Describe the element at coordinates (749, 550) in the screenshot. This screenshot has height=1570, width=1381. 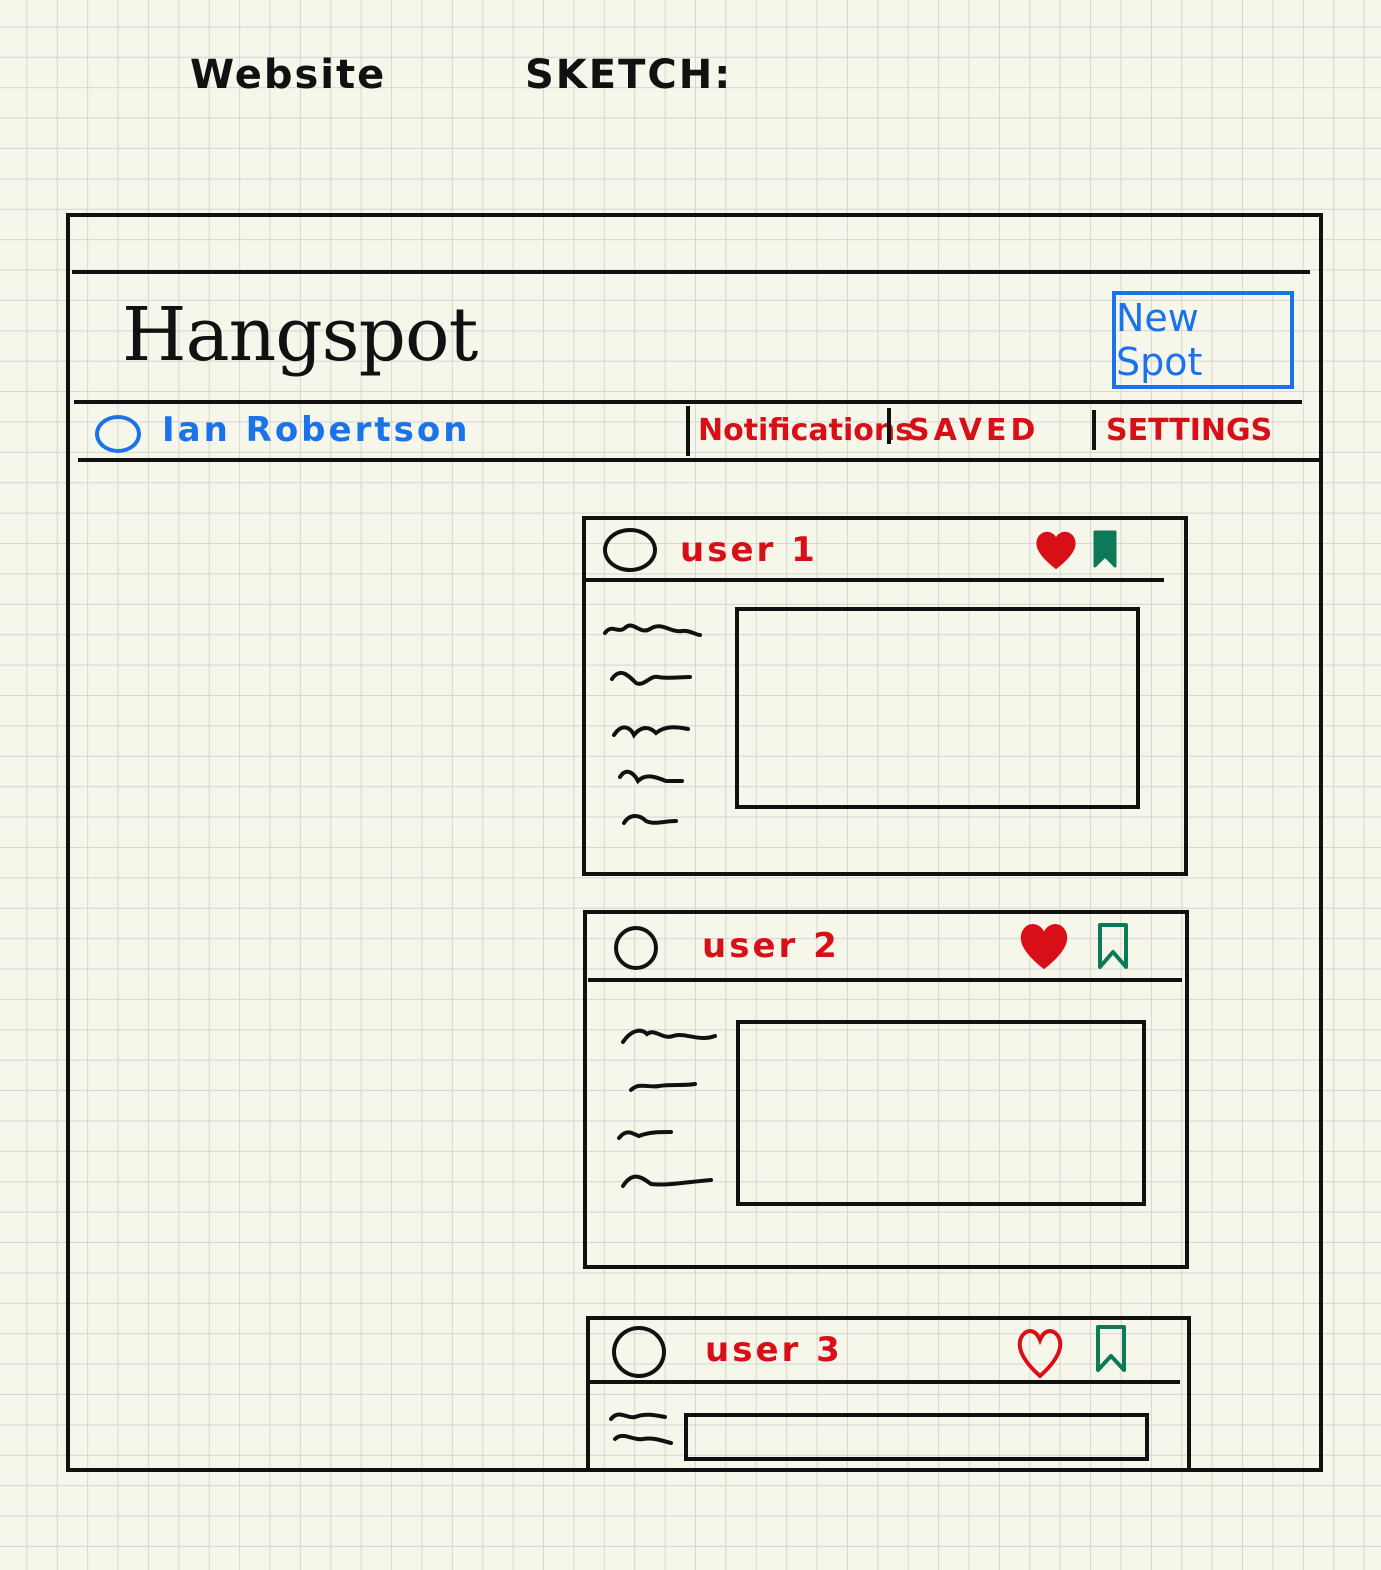
I see `post-username: user 1` at that location.